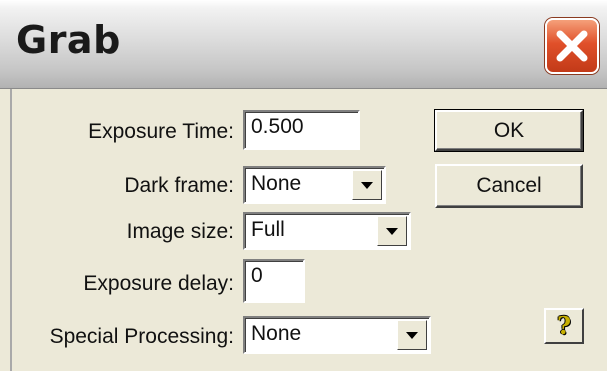 This screenshot has width=607, height=371. What do you see at coordinates (68, 40) in the screenshot?
I see `window-title: Grab` at bounding box center [68, 40].